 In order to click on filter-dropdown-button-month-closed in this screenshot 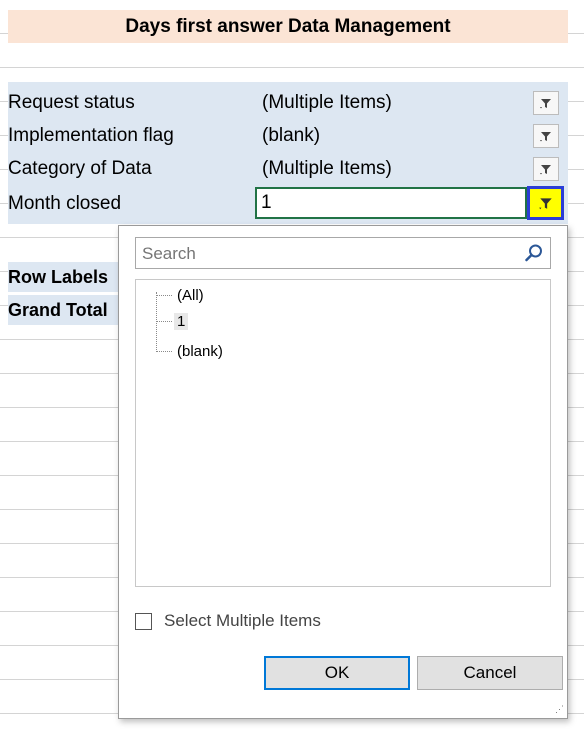, I will do `click(545, 203)`.